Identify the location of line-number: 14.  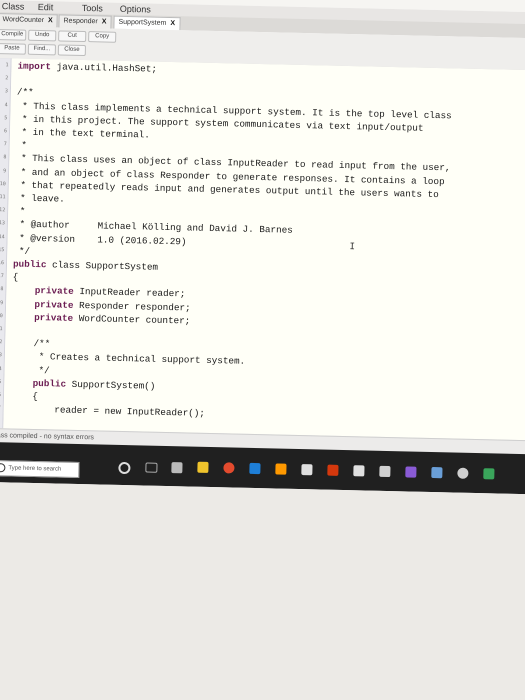
(2, 236).